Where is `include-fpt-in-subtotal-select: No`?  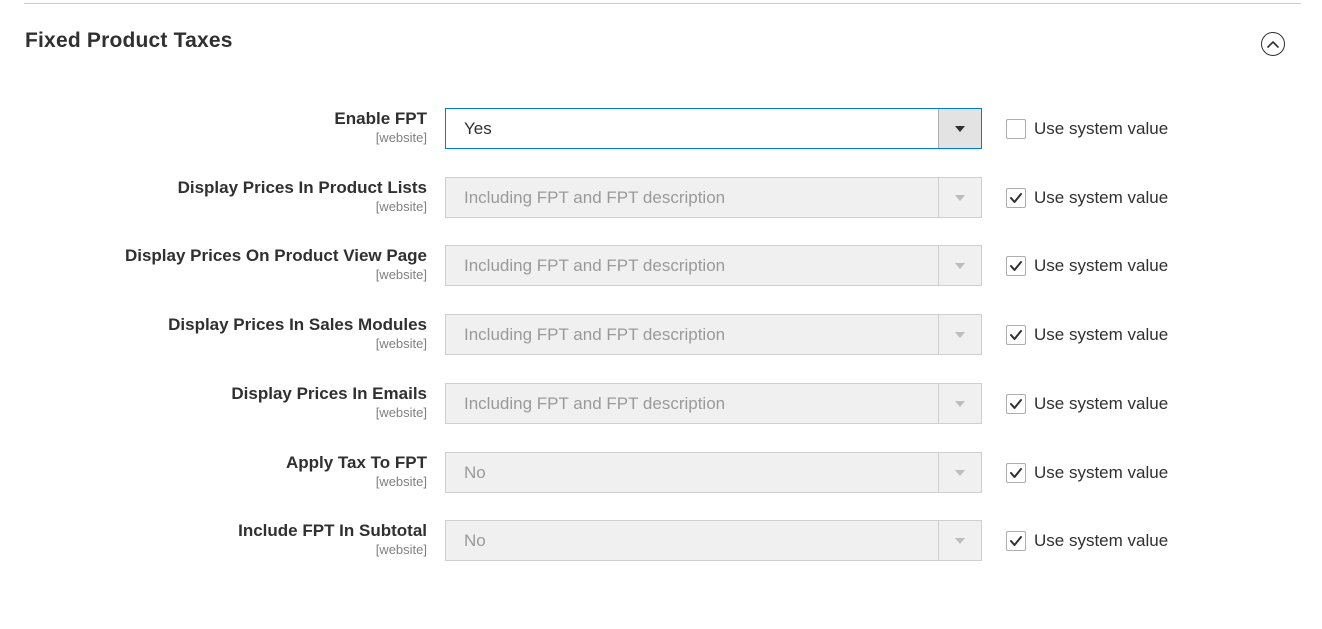 include-fpt-in-subtotal-select: No is located at coordinates (713, 540).